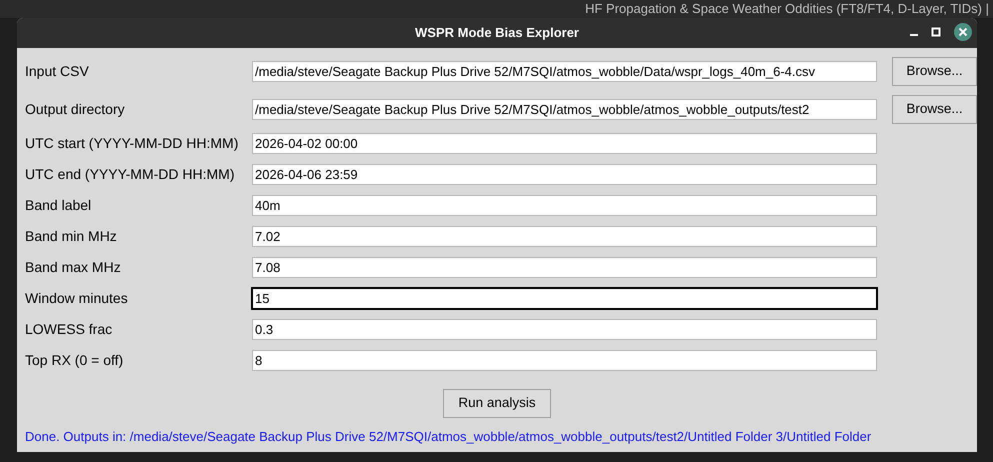  Describe the element at coordinates (448, 437) in the screenshot. I see `status-message: Done. Outputs in: /media/steve/Seagate Backup Plus Drive 52/M7SQI/atmos_wobble/atmos_wobble_outputs/test2/Untitled Folder 3/Untitled Folder` at that location.